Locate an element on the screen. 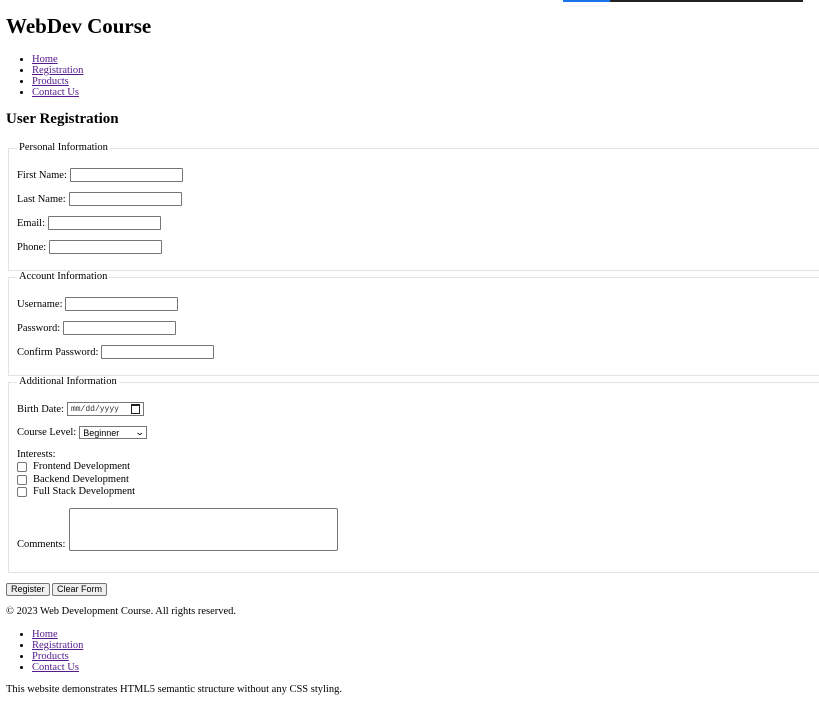 This screenshot has width=819, height=704. birth-date-input: mm/dd/yyyy is located at coordinates (105, 409).